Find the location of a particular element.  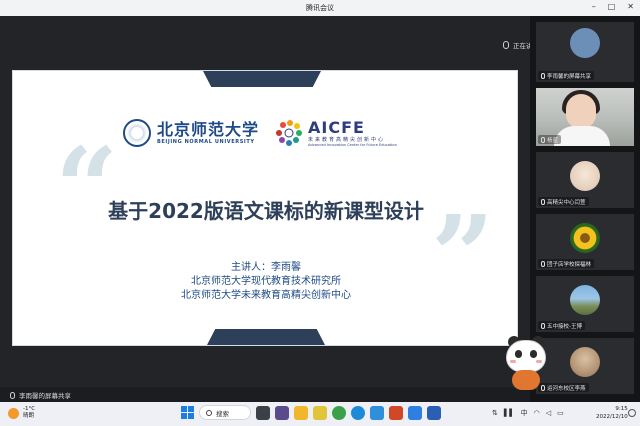

powerpoint-icon is located at coordinates (396, 412).